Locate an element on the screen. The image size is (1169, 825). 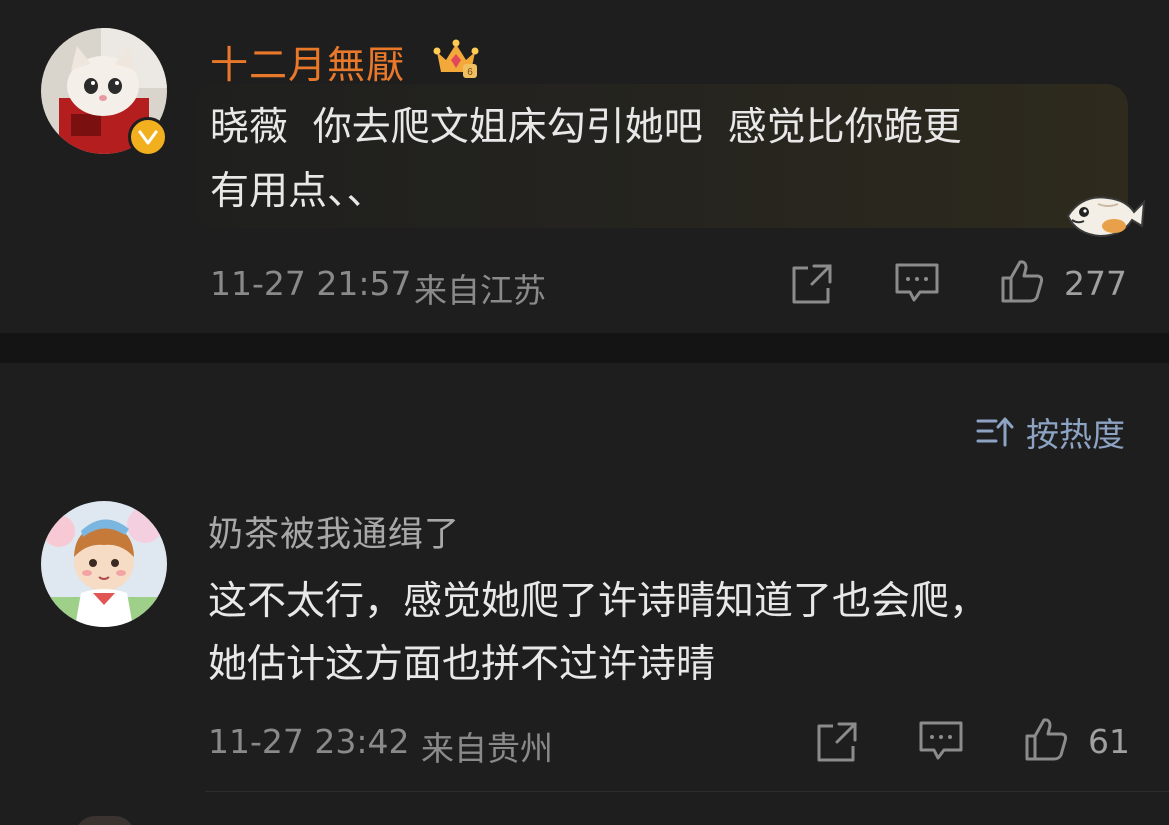
verified-badge is located at coordinates (148, 137).